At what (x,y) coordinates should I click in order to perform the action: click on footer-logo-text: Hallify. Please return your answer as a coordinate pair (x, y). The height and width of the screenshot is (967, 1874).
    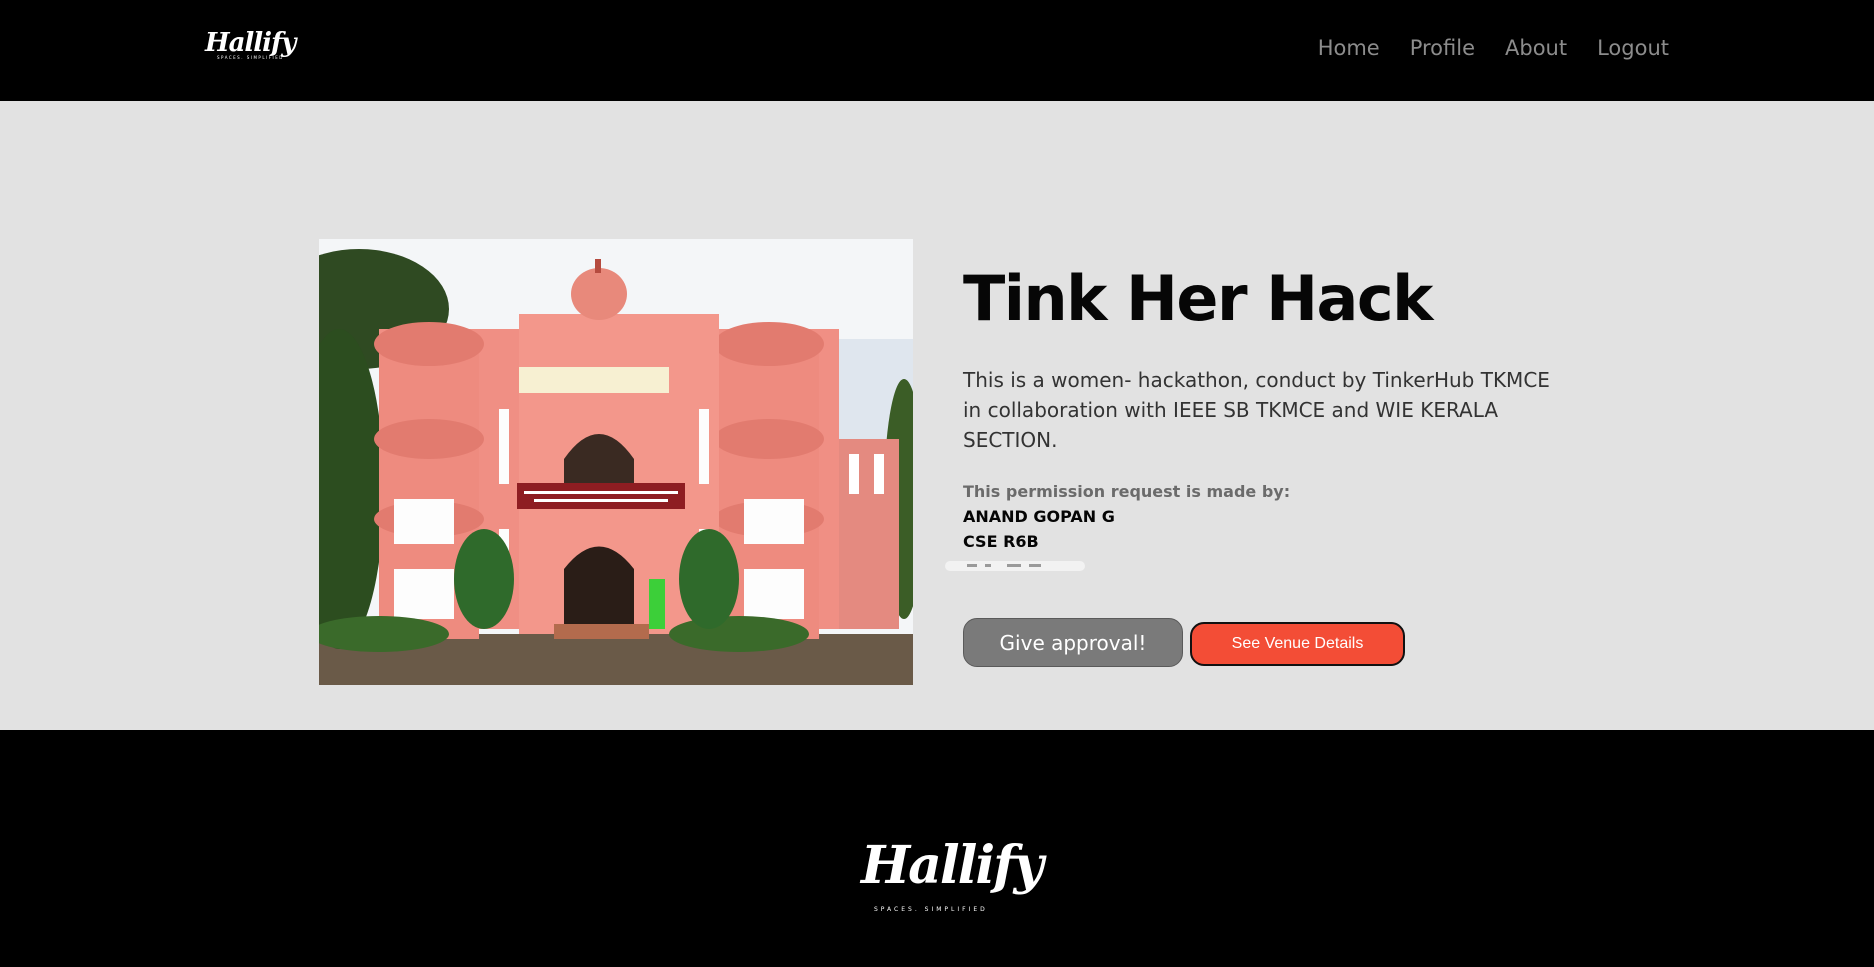
    Looking at the image, I should click on (952, 865).